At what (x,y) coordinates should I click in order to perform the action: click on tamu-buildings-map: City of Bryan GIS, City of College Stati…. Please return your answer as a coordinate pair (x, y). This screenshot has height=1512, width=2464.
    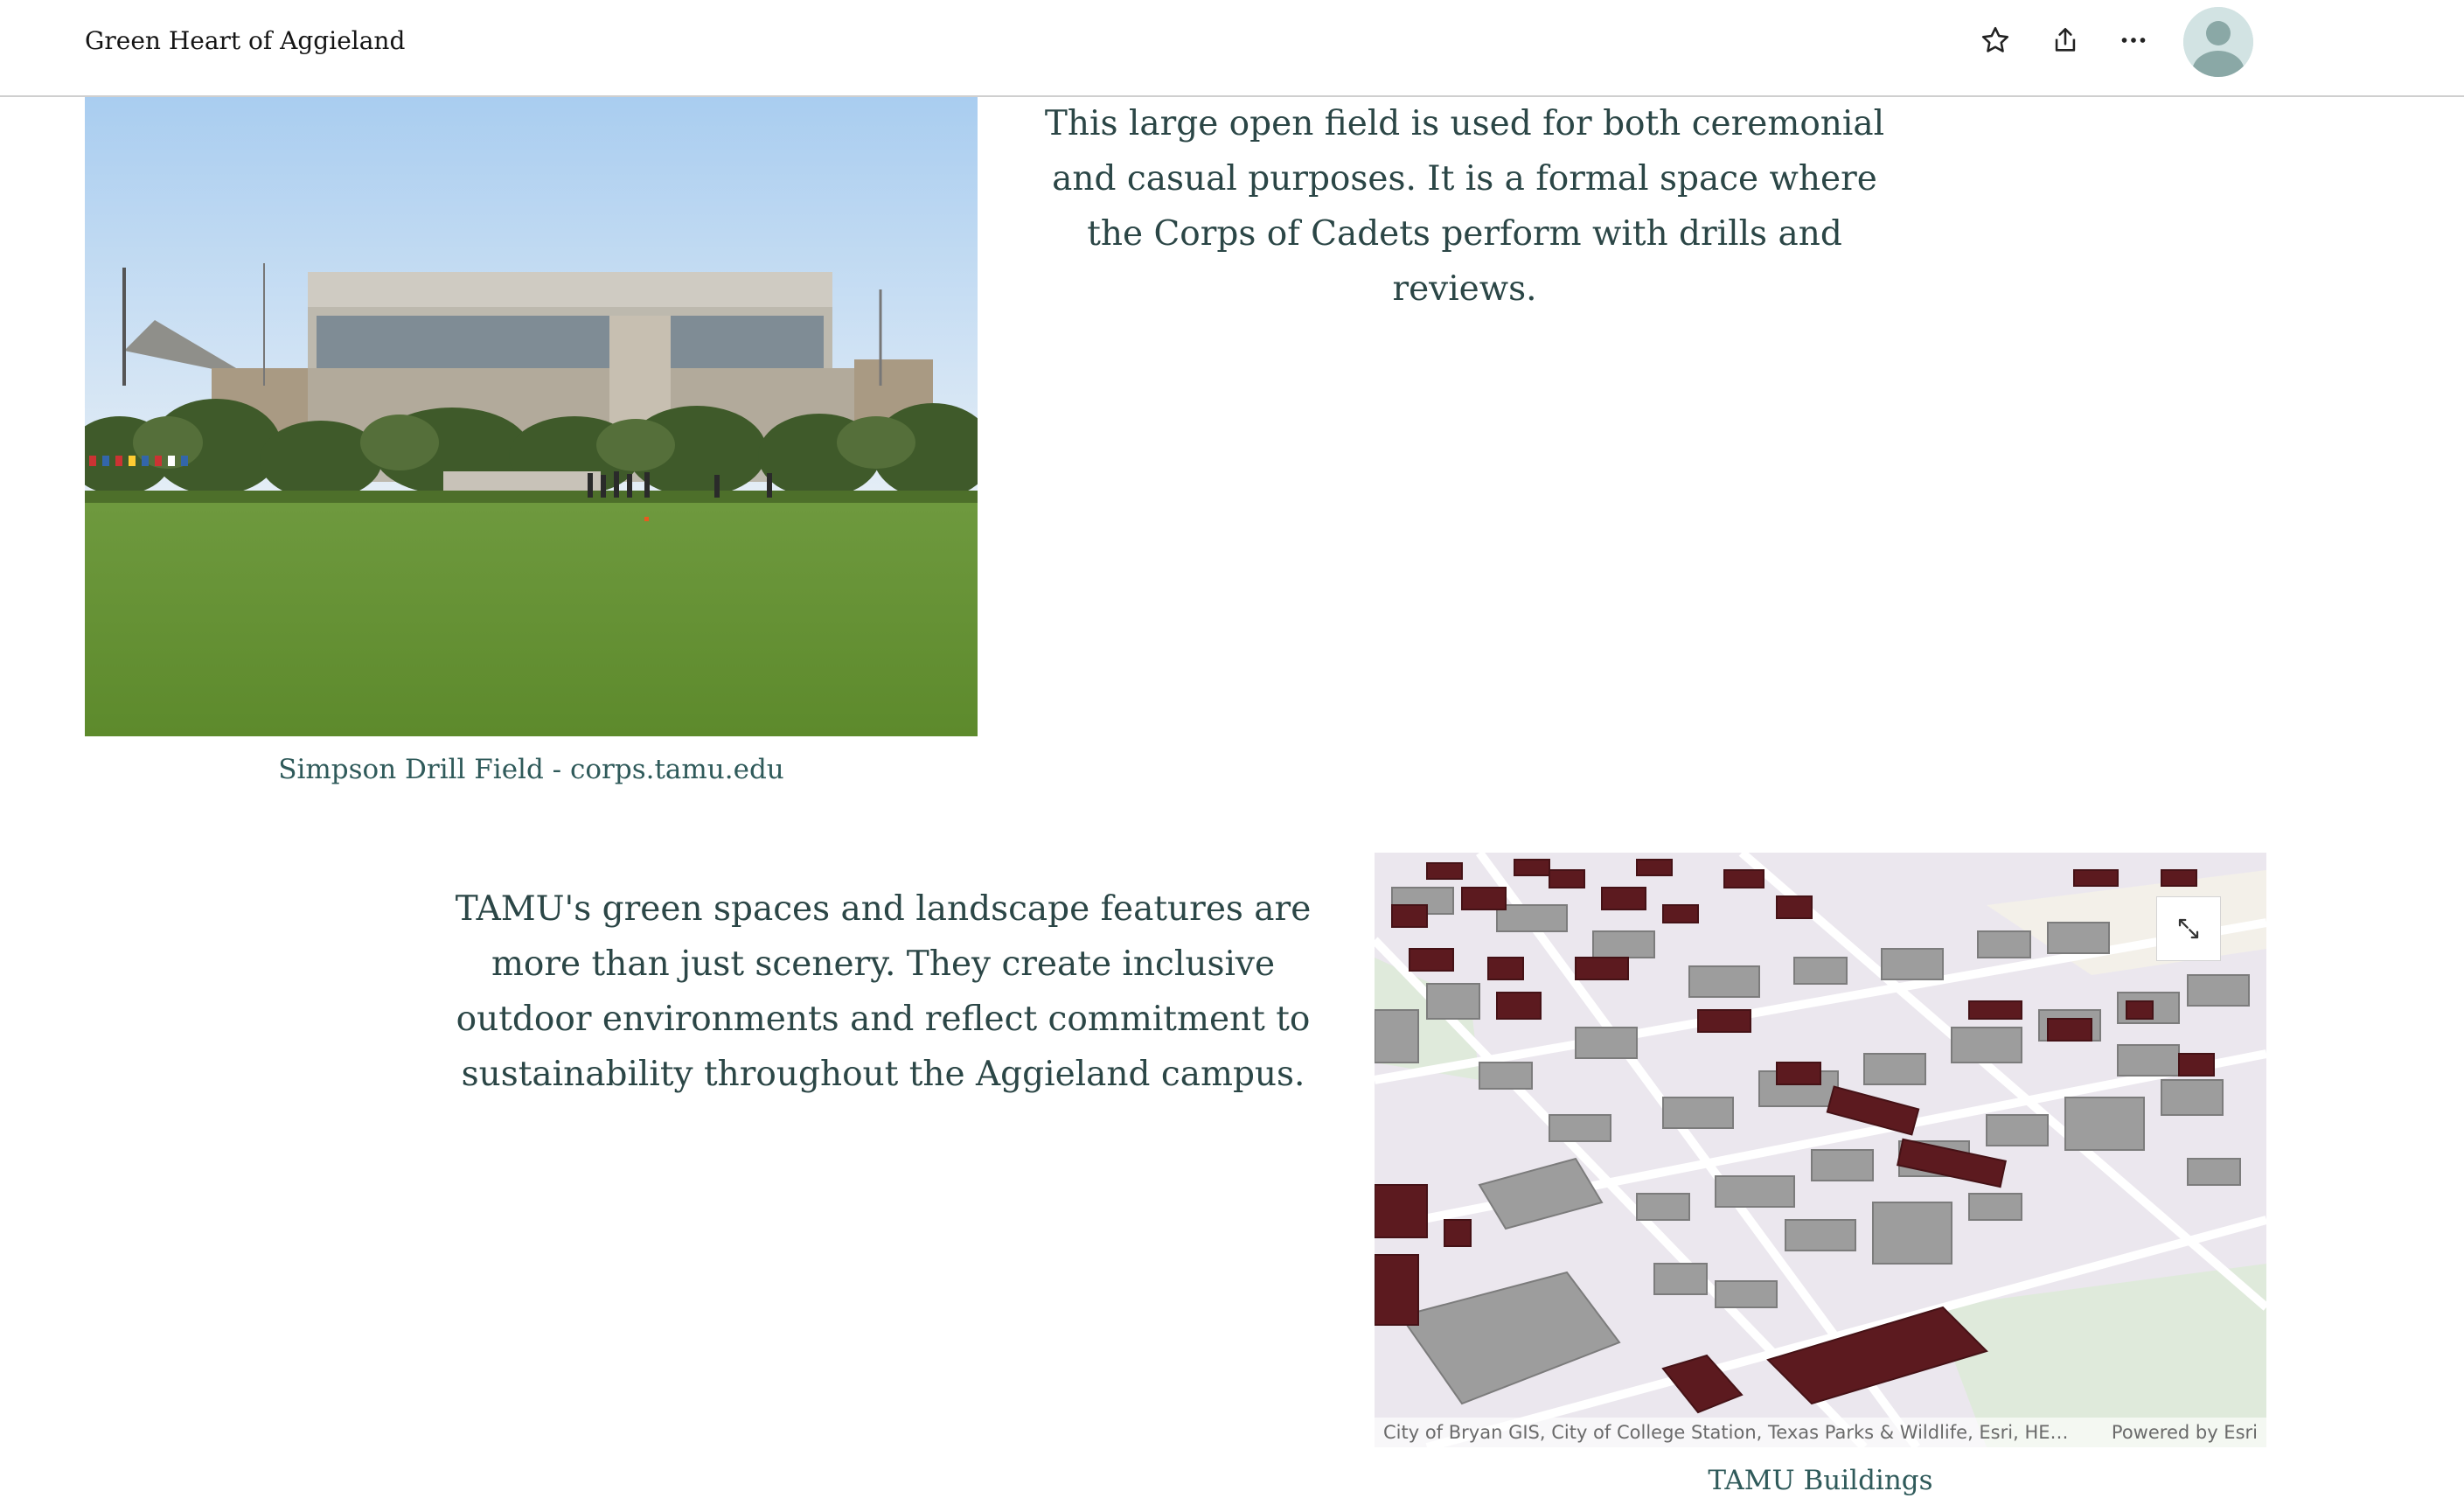
    Looking at the image, I should click on (1821, 1150).